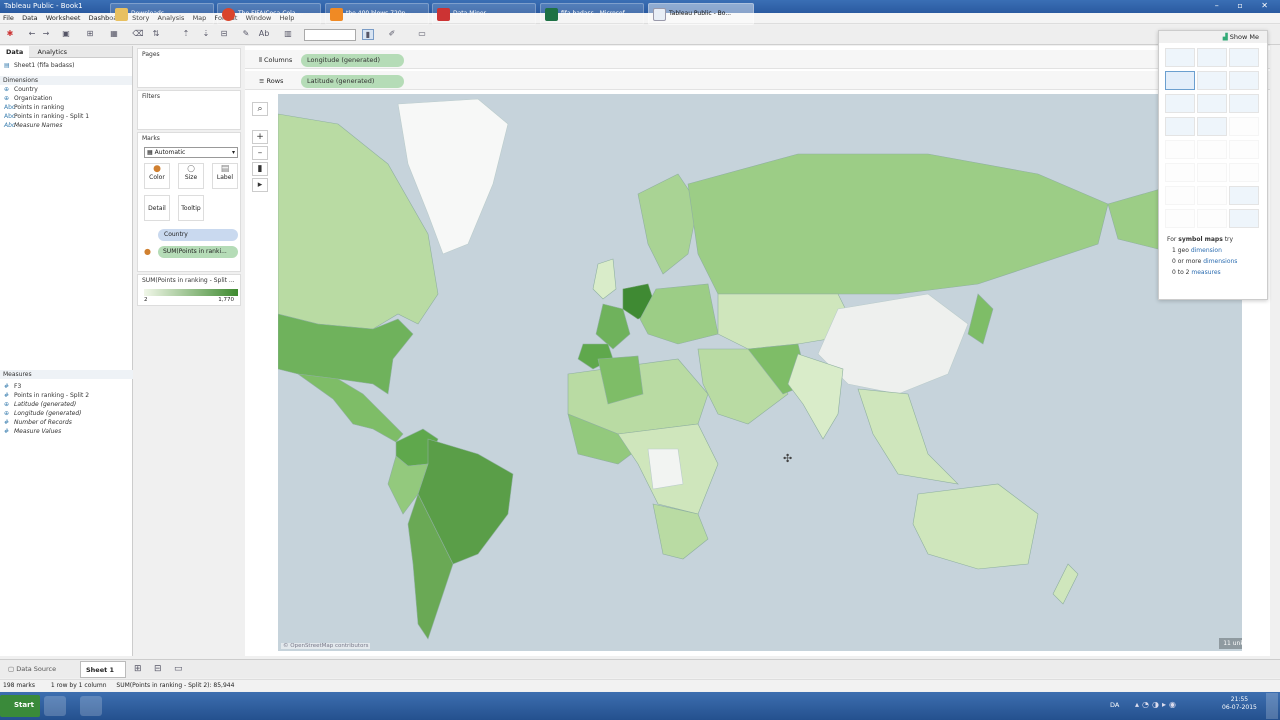 The image size is (1280, 720). What do you see at coordinates (66, 116) in the screenshot?
I see `field-points-split1: AbcPoints in ranking - Split 1` at bounding box center [66, 116].